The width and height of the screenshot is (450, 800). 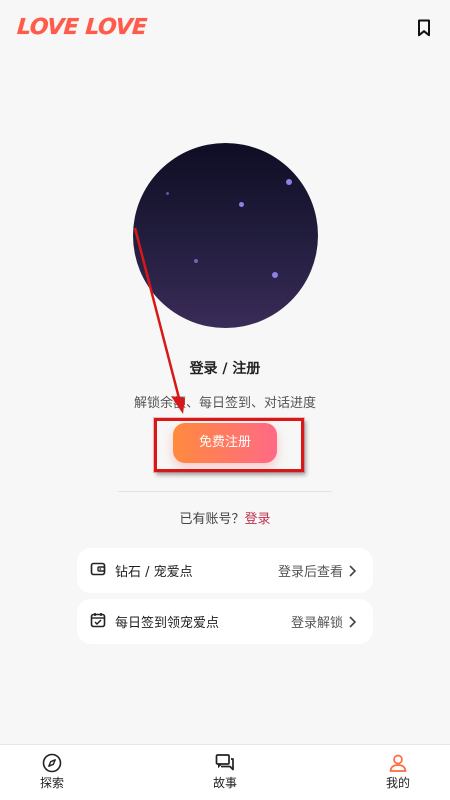 What do you see at coordinates (82, 27) in the screenshot?
I see `app-logo: LOVE LOVE` at bounding box center [82, 27].